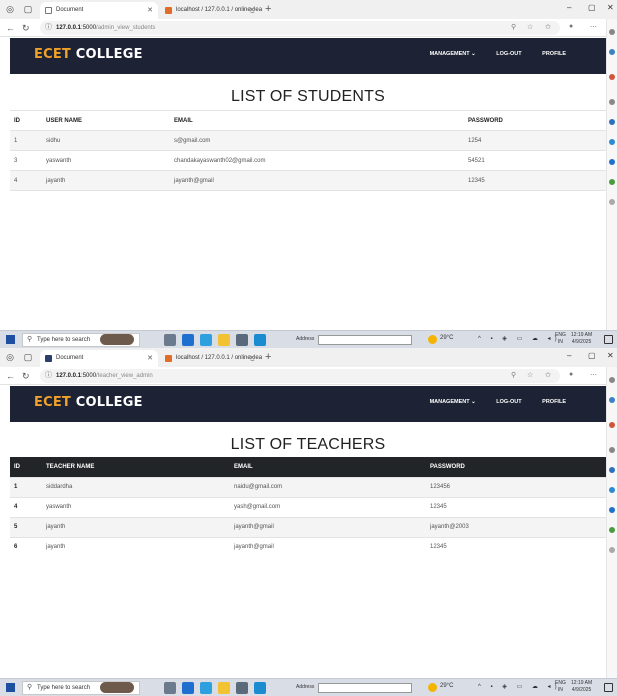  Describe the element at coordinates (560, 690) in the screenshot. I see `lang-region: IN` at that location.